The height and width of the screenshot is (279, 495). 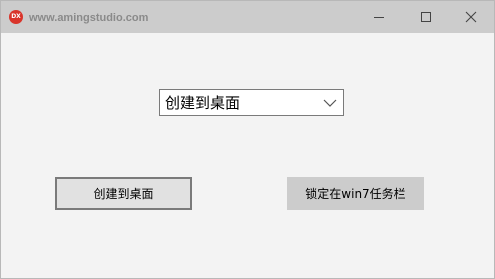 What do you see at coordinates (89, 18) in the screenshot?
I see `window-title: www.amingstudio.com` at bounding box center [89, 18].